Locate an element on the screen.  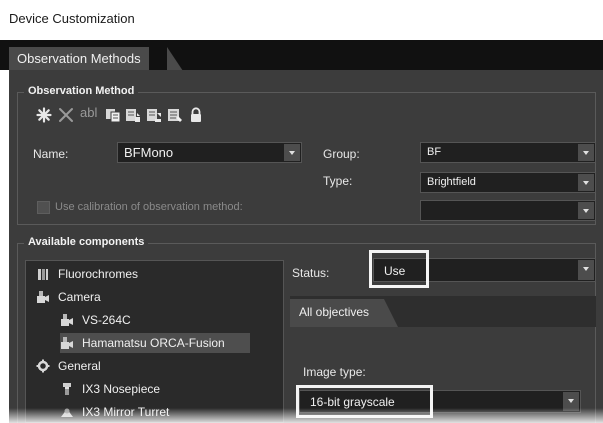
tree-item-label: Fluorochromes is located at coordinates (98, 274).